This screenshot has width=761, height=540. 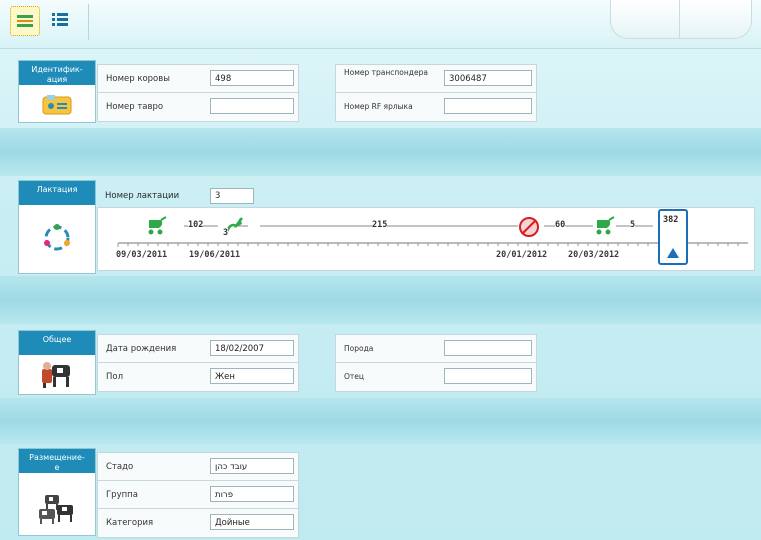 What do you see at coordinates (681, 19) in the screenshot?
I see `window-tabs` at bounding box center [681, 19].